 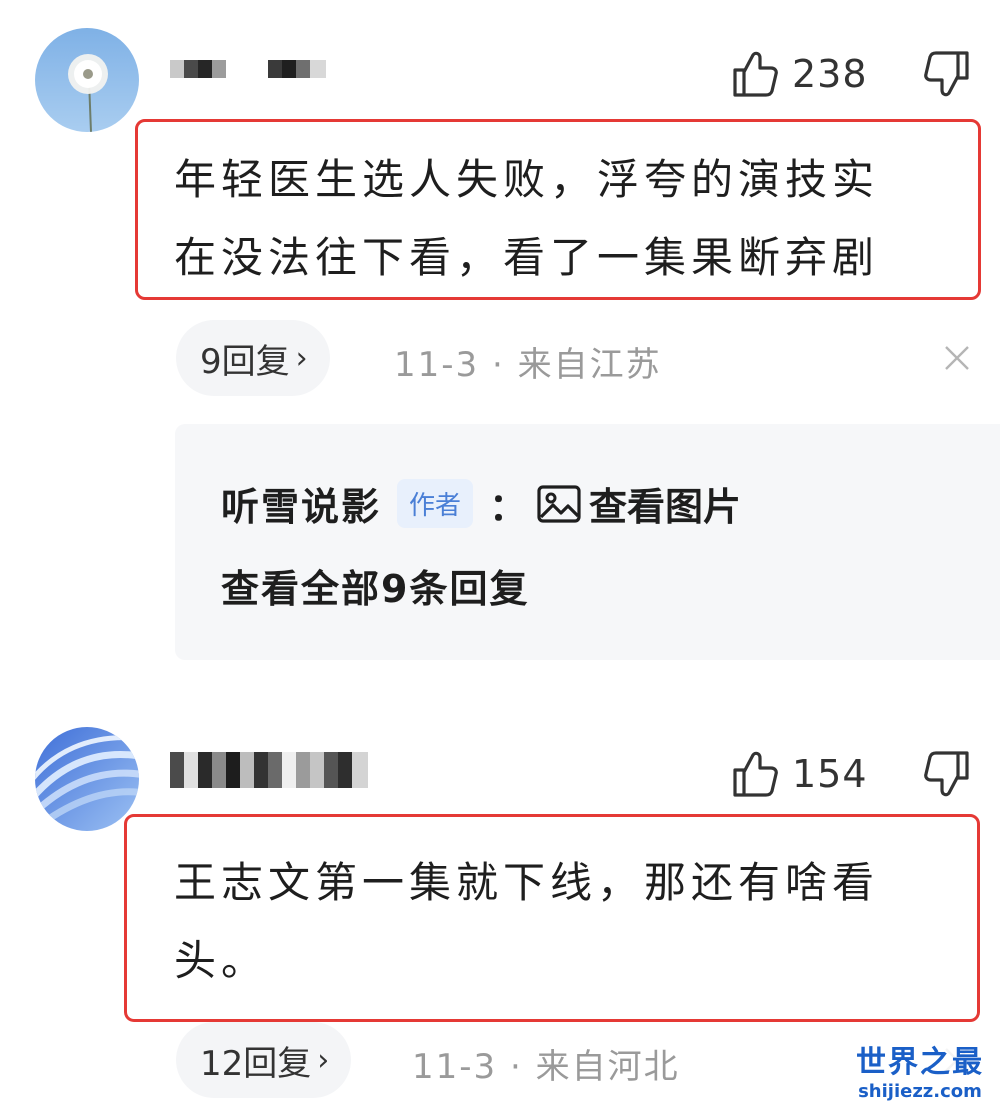 I want to click on watermark-cn: 世界之最, so click(x=920, y=1062).